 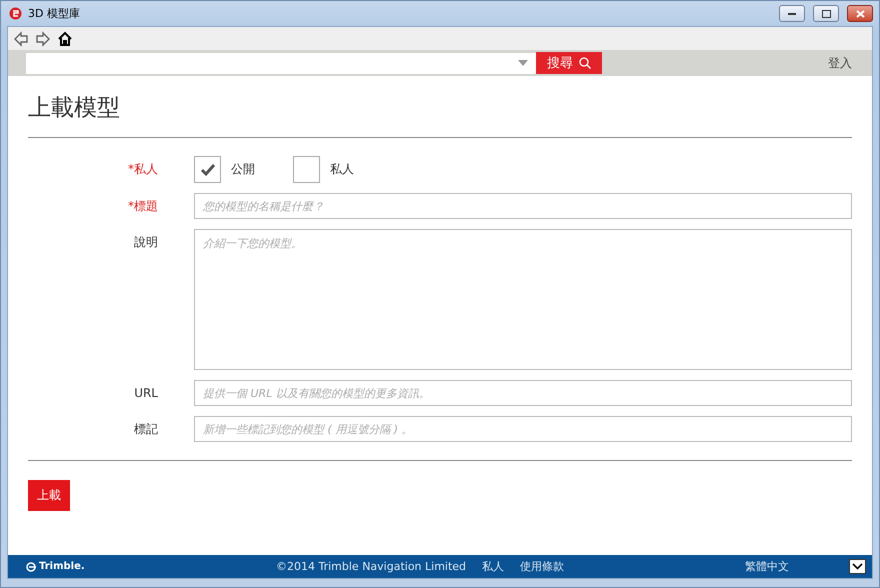 I want to click on caret-icon, so click(x=857, y=566).